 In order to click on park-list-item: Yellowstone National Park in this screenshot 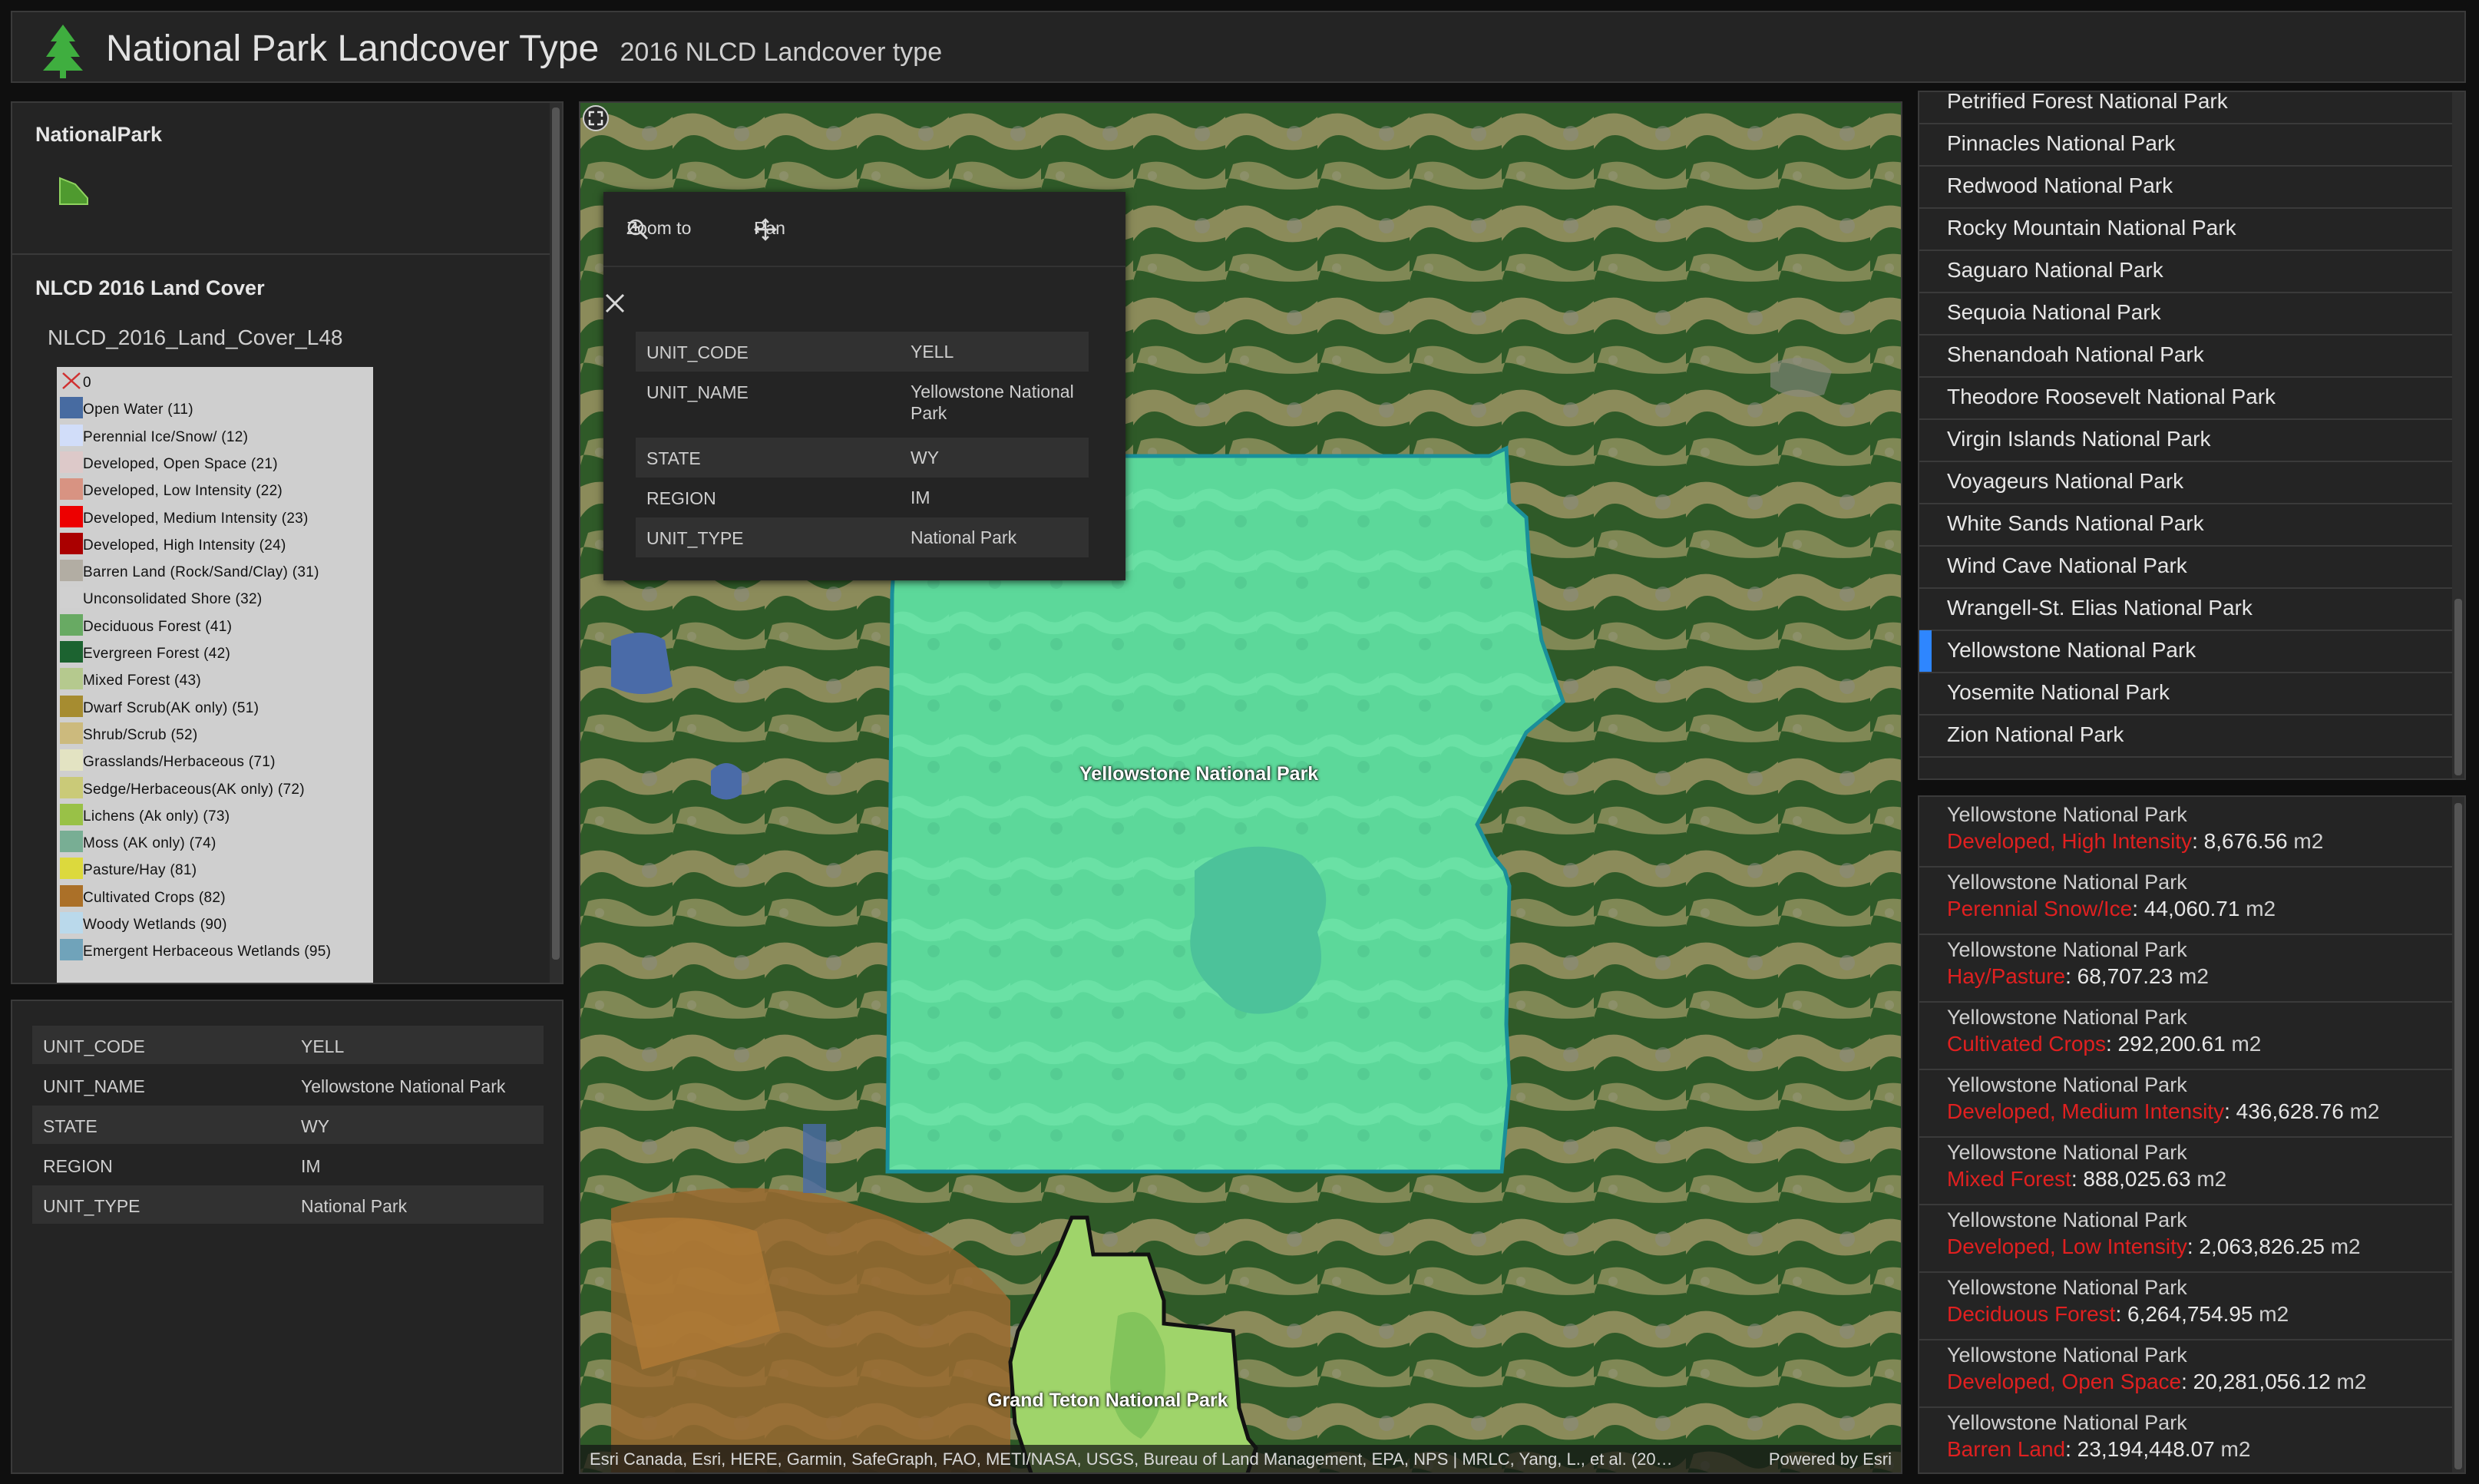, I will do `click(2185, 651)`.